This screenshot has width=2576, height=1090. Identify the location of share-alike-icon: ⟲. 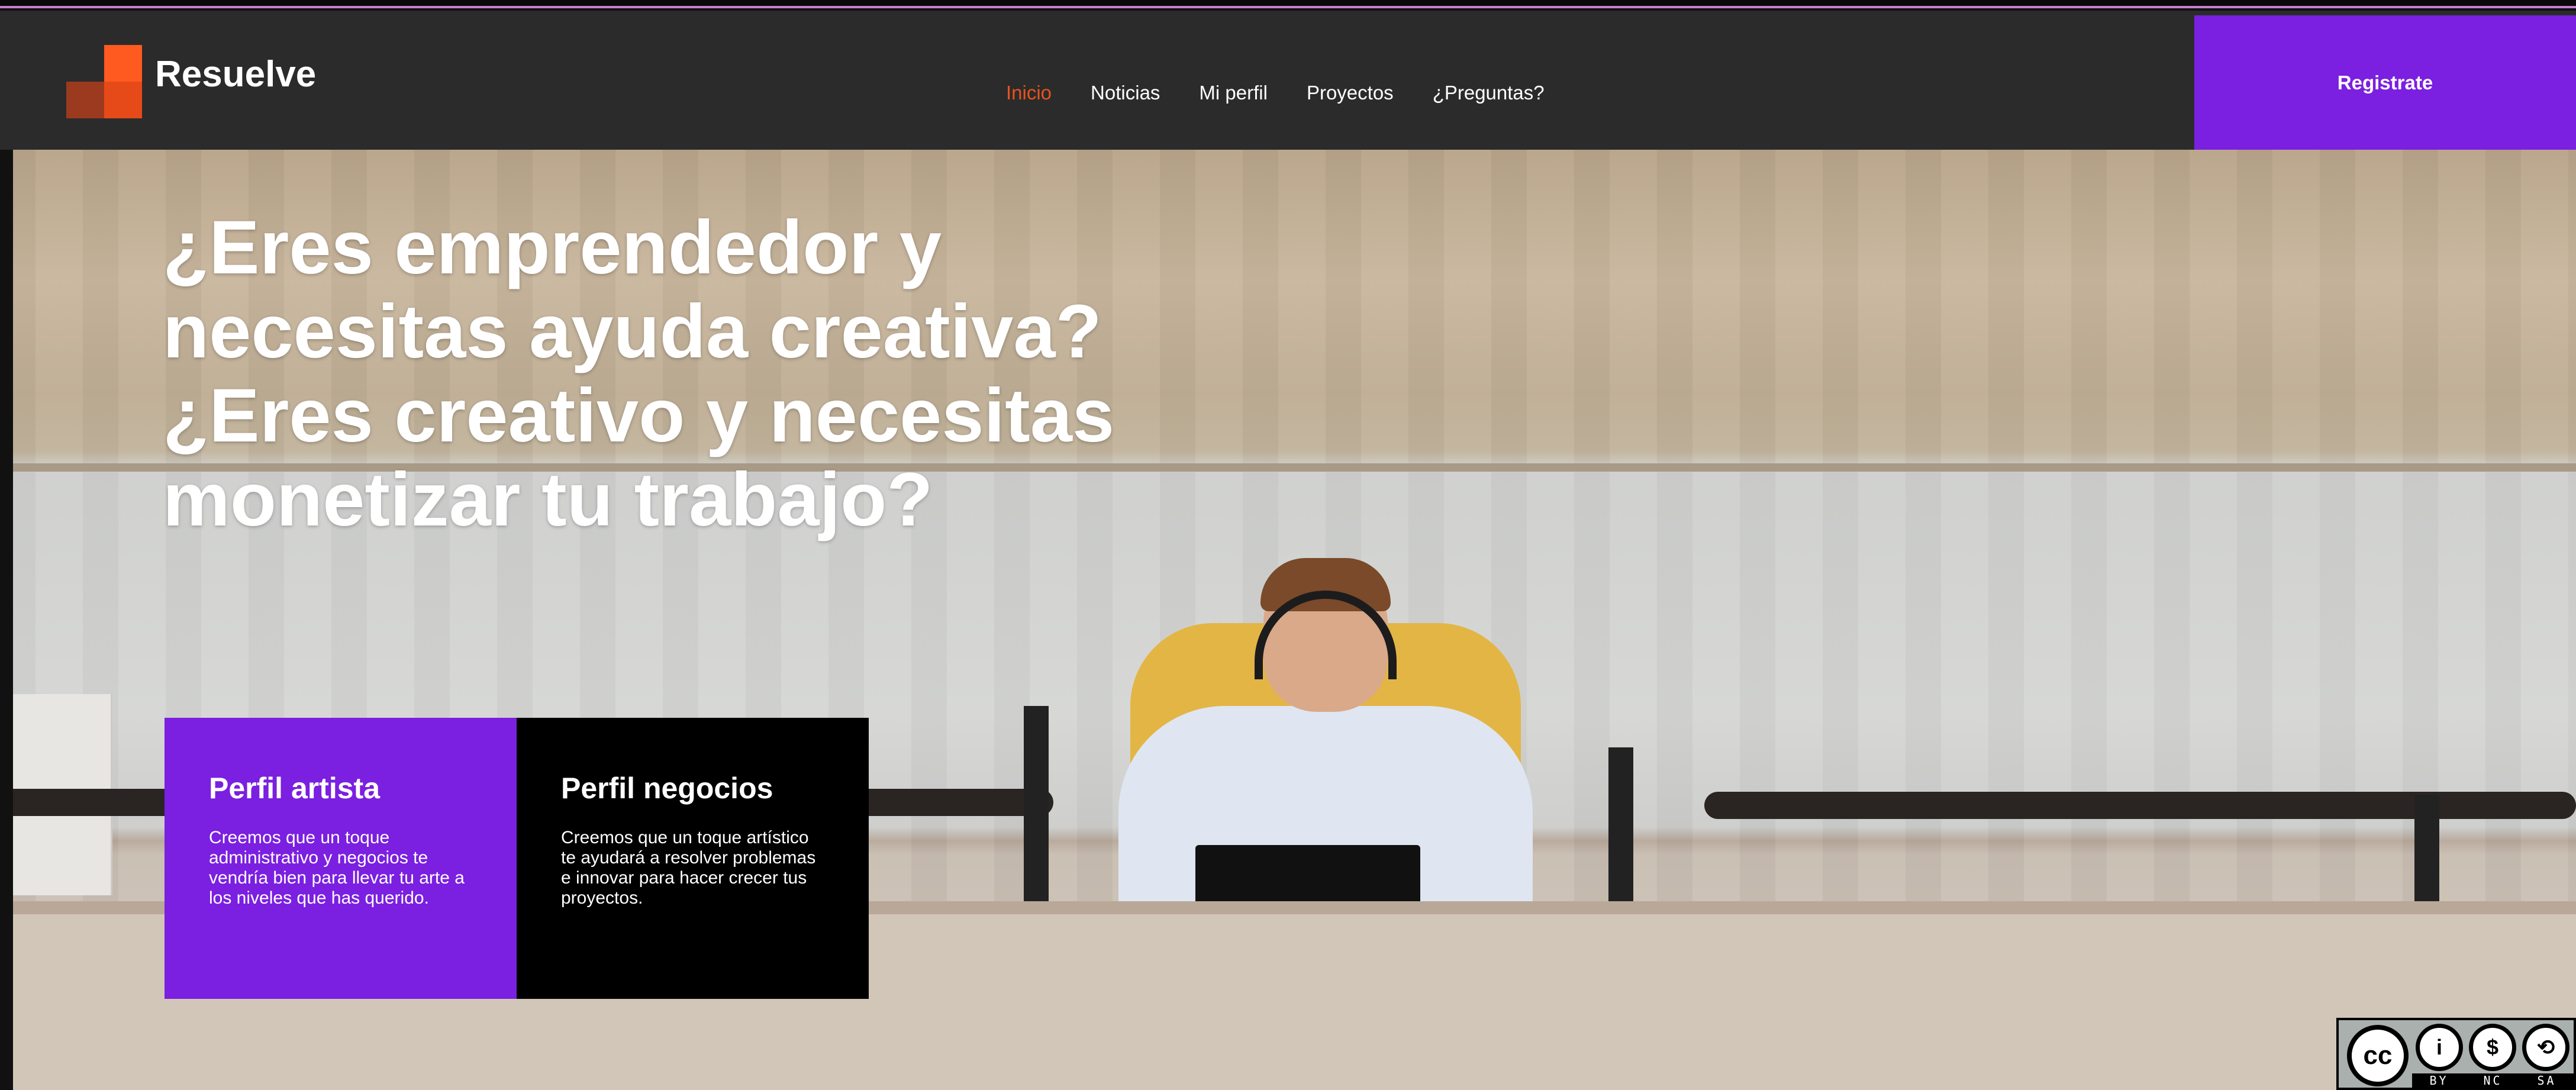
(2545, 1048).